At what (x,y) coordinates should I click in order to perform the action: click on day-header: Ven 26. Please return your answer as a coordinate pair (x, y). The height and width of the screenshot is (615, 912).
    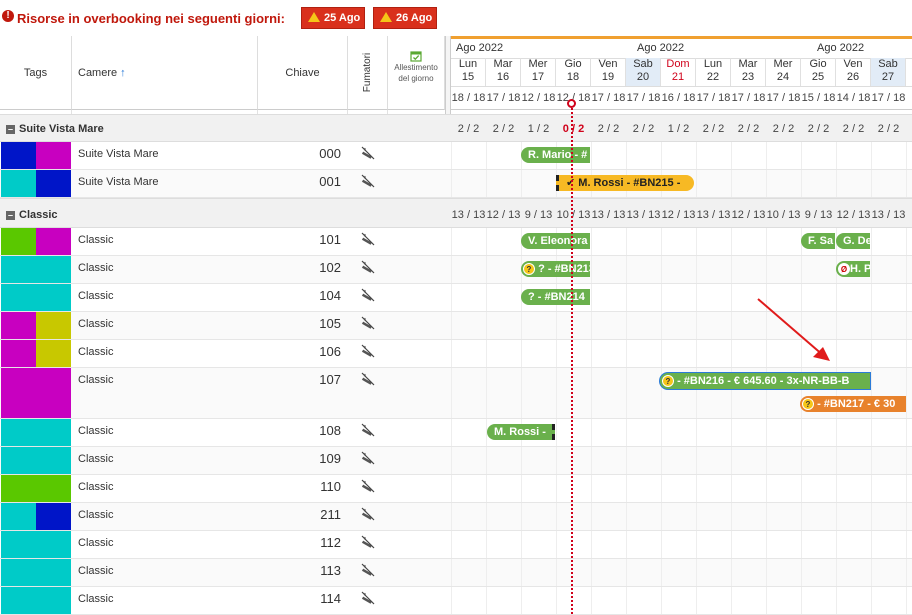
    Looking at the image, I should click on (853, 72).